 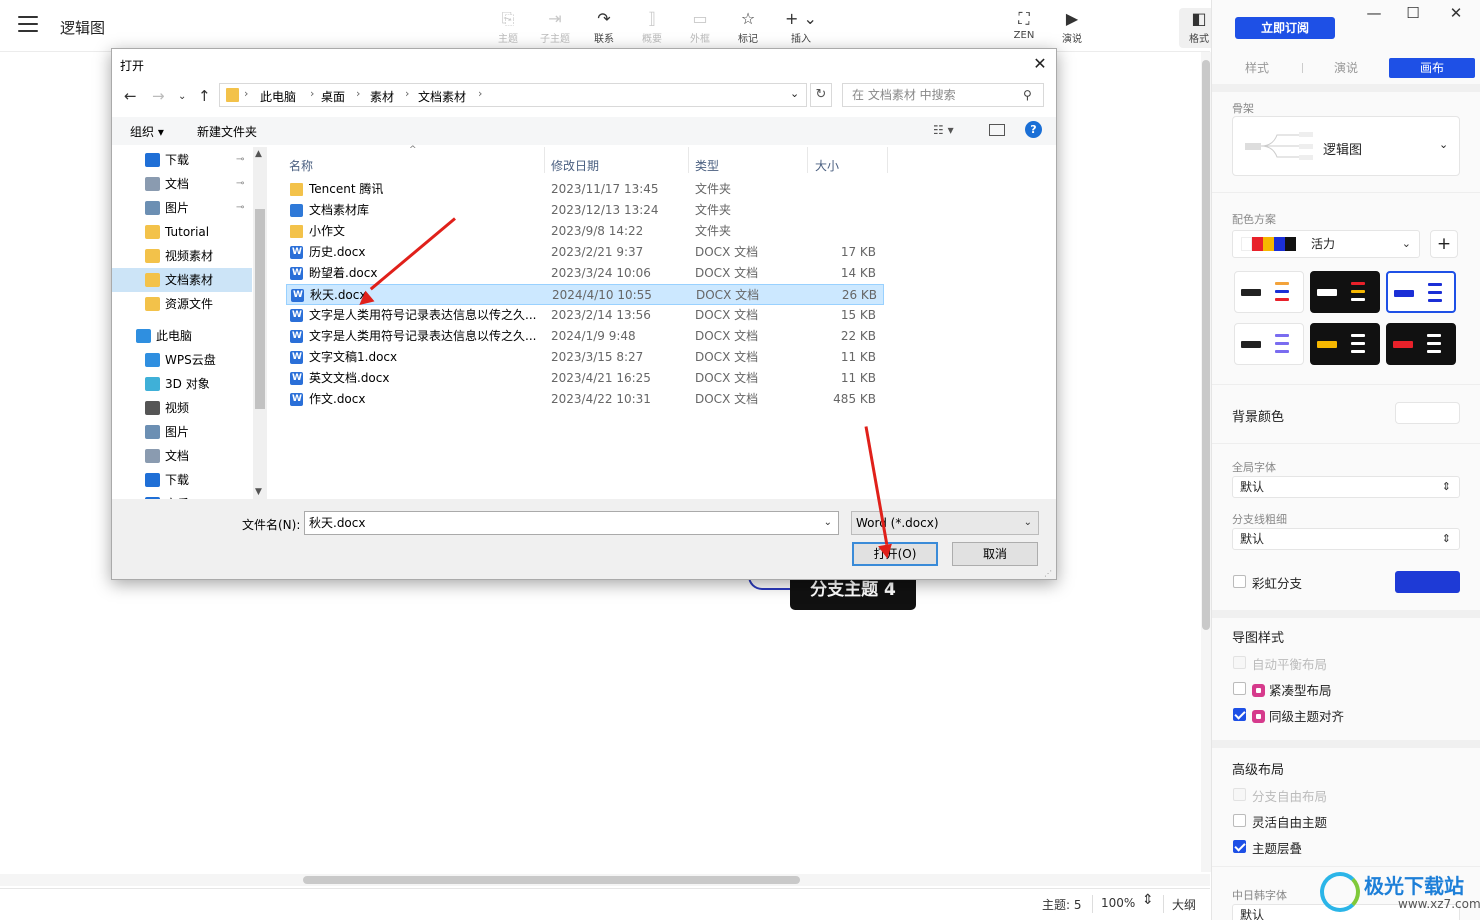 What do you see at coordinates (296, 399) in the screenshot?
I see `word-document-icon` at bounding box center [296, 399].